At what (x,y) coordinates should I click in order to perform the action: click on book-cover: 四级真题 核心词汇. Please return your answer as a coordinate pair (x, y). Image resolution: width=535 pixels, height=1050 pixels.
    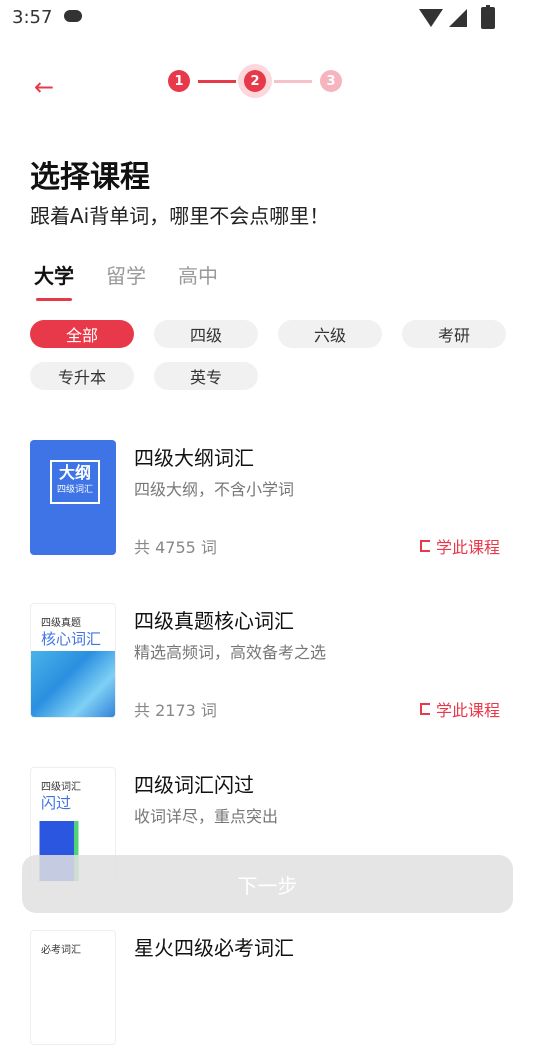
    Looking at the image, I should click on (73, 660).